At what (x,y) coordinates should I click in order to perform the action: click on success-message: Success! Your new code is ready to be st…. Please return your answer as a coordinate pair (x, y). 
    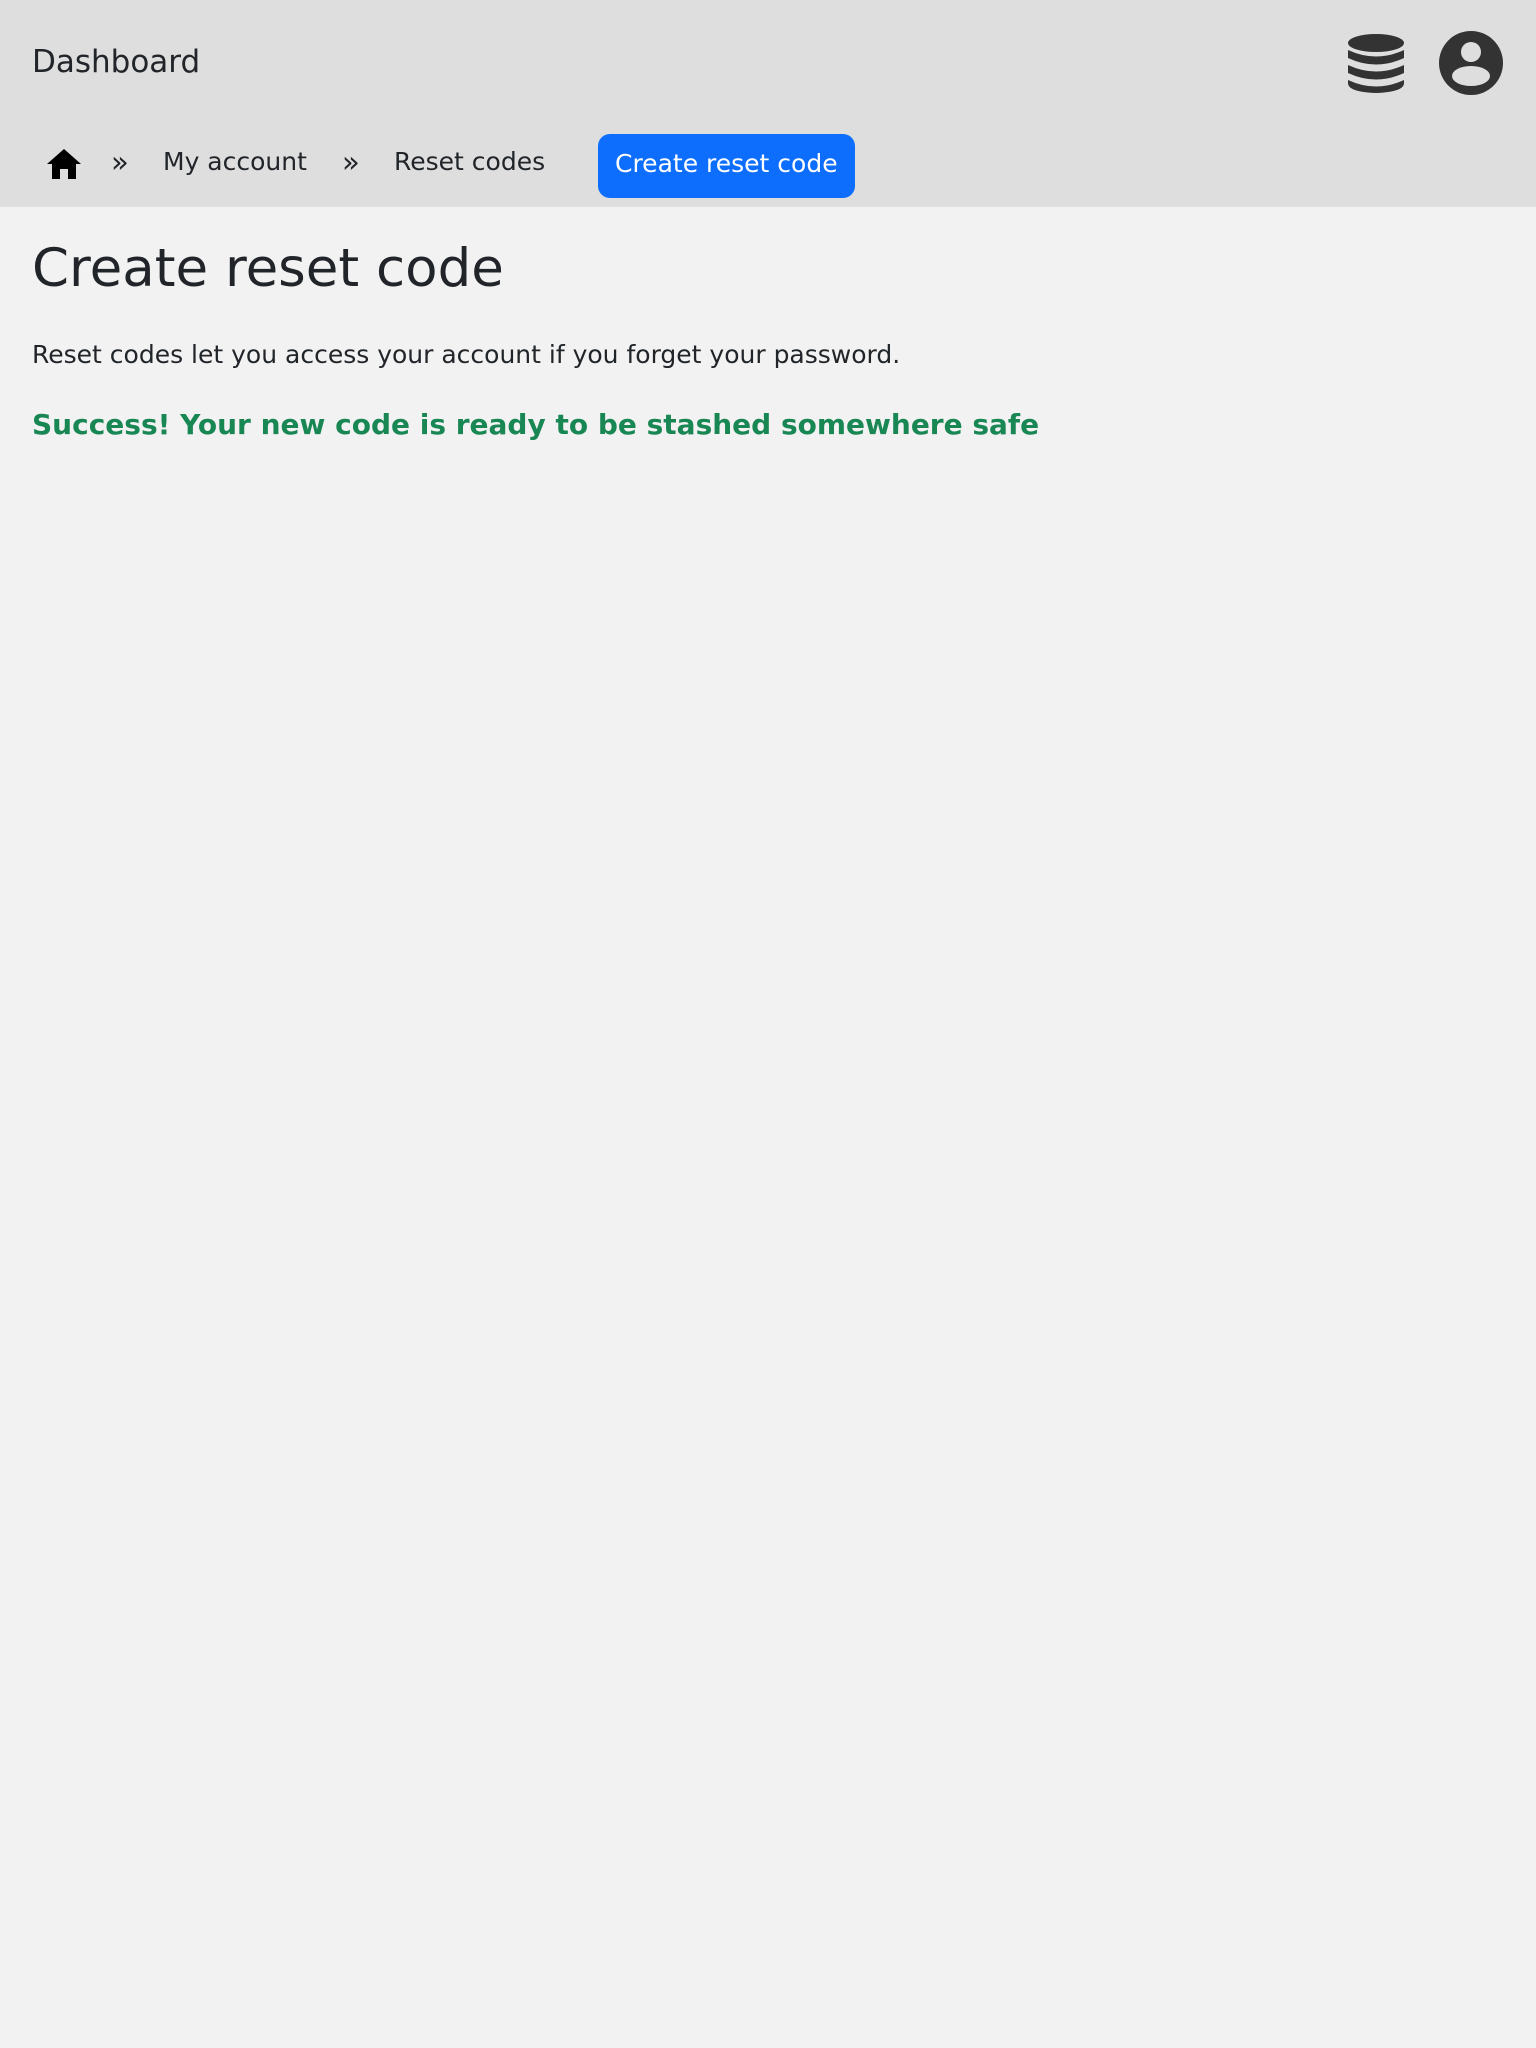
    Looking at the image, I should click on (536, 424).